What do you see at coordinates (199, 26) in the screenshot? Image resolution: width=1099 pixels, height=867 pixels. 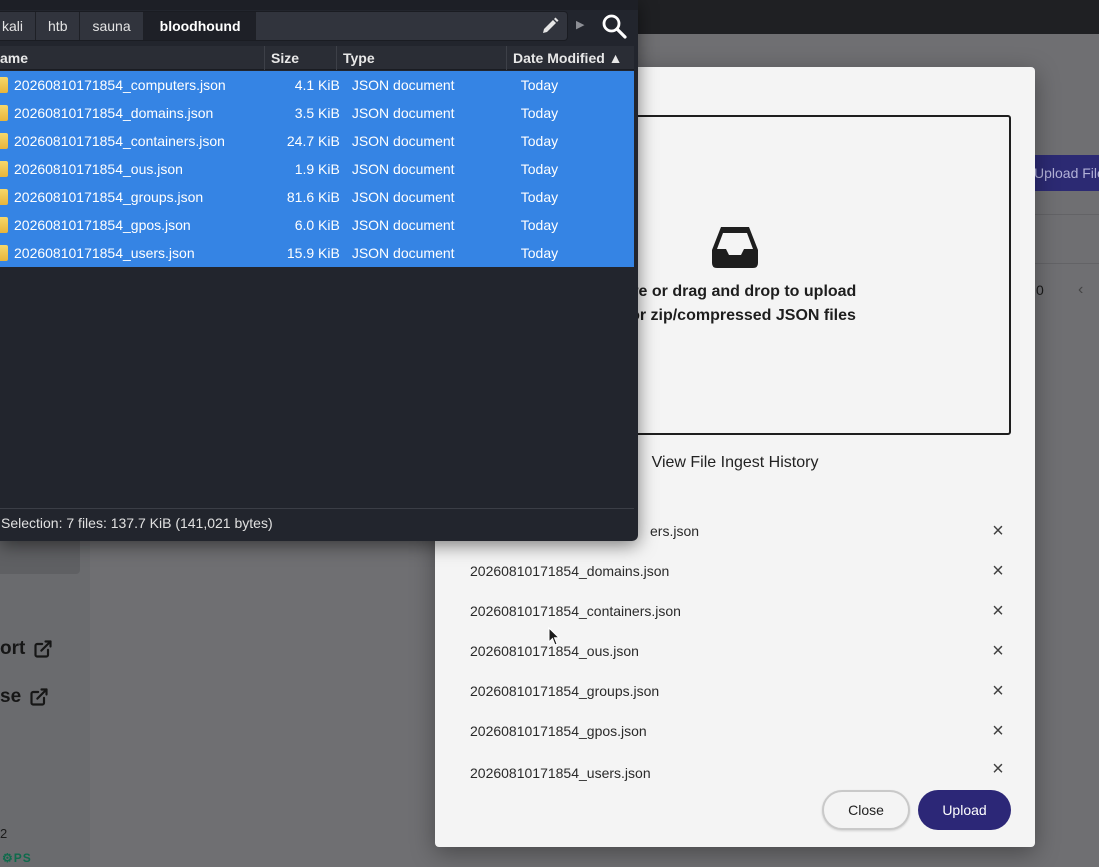 I see `breadcrumb-bloodhound: bloodhound` at bounding box center [199, 26].